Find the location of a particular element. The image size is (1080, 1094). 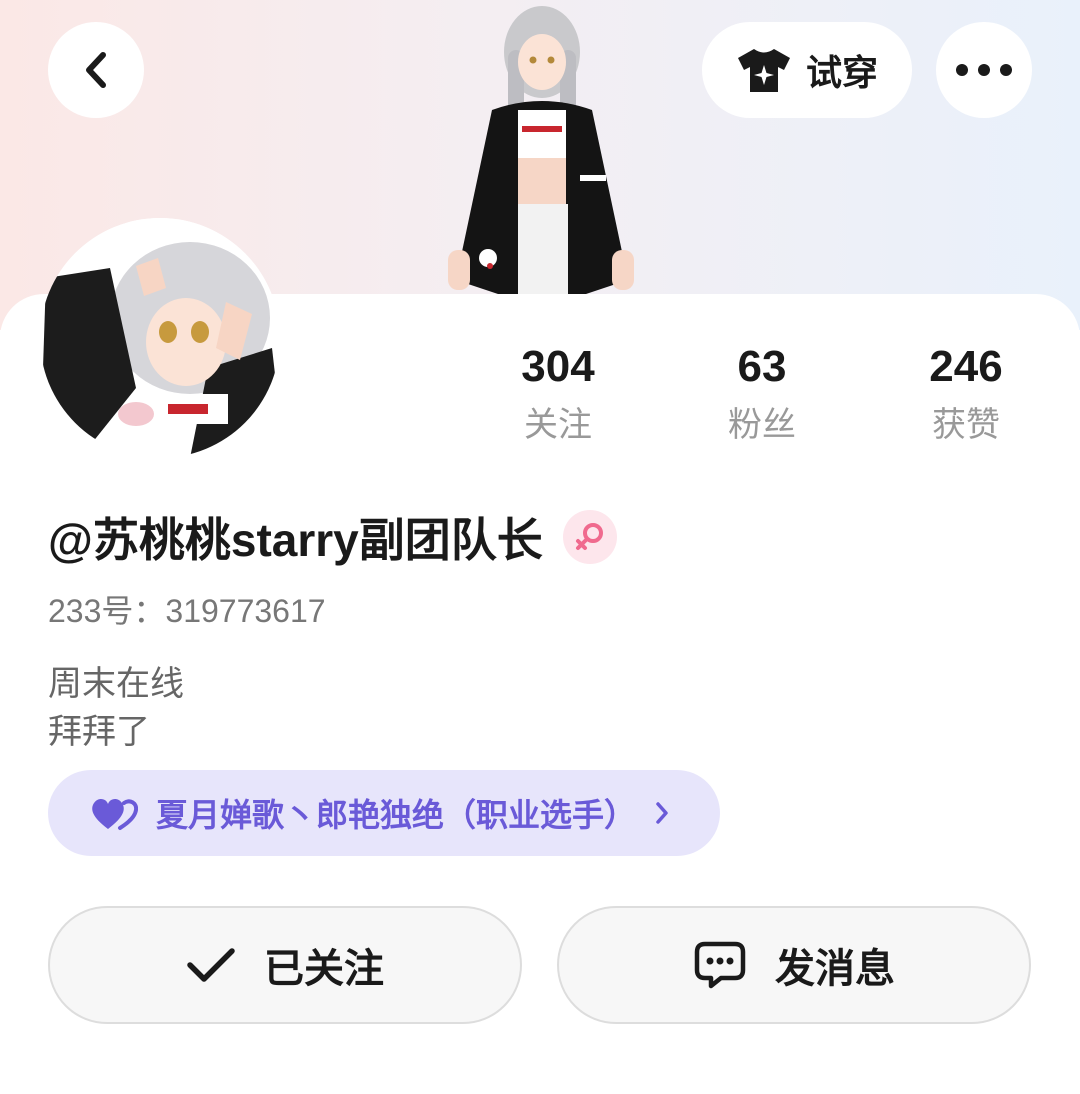

chevron-right-icon is located at coordinates (662, 813).